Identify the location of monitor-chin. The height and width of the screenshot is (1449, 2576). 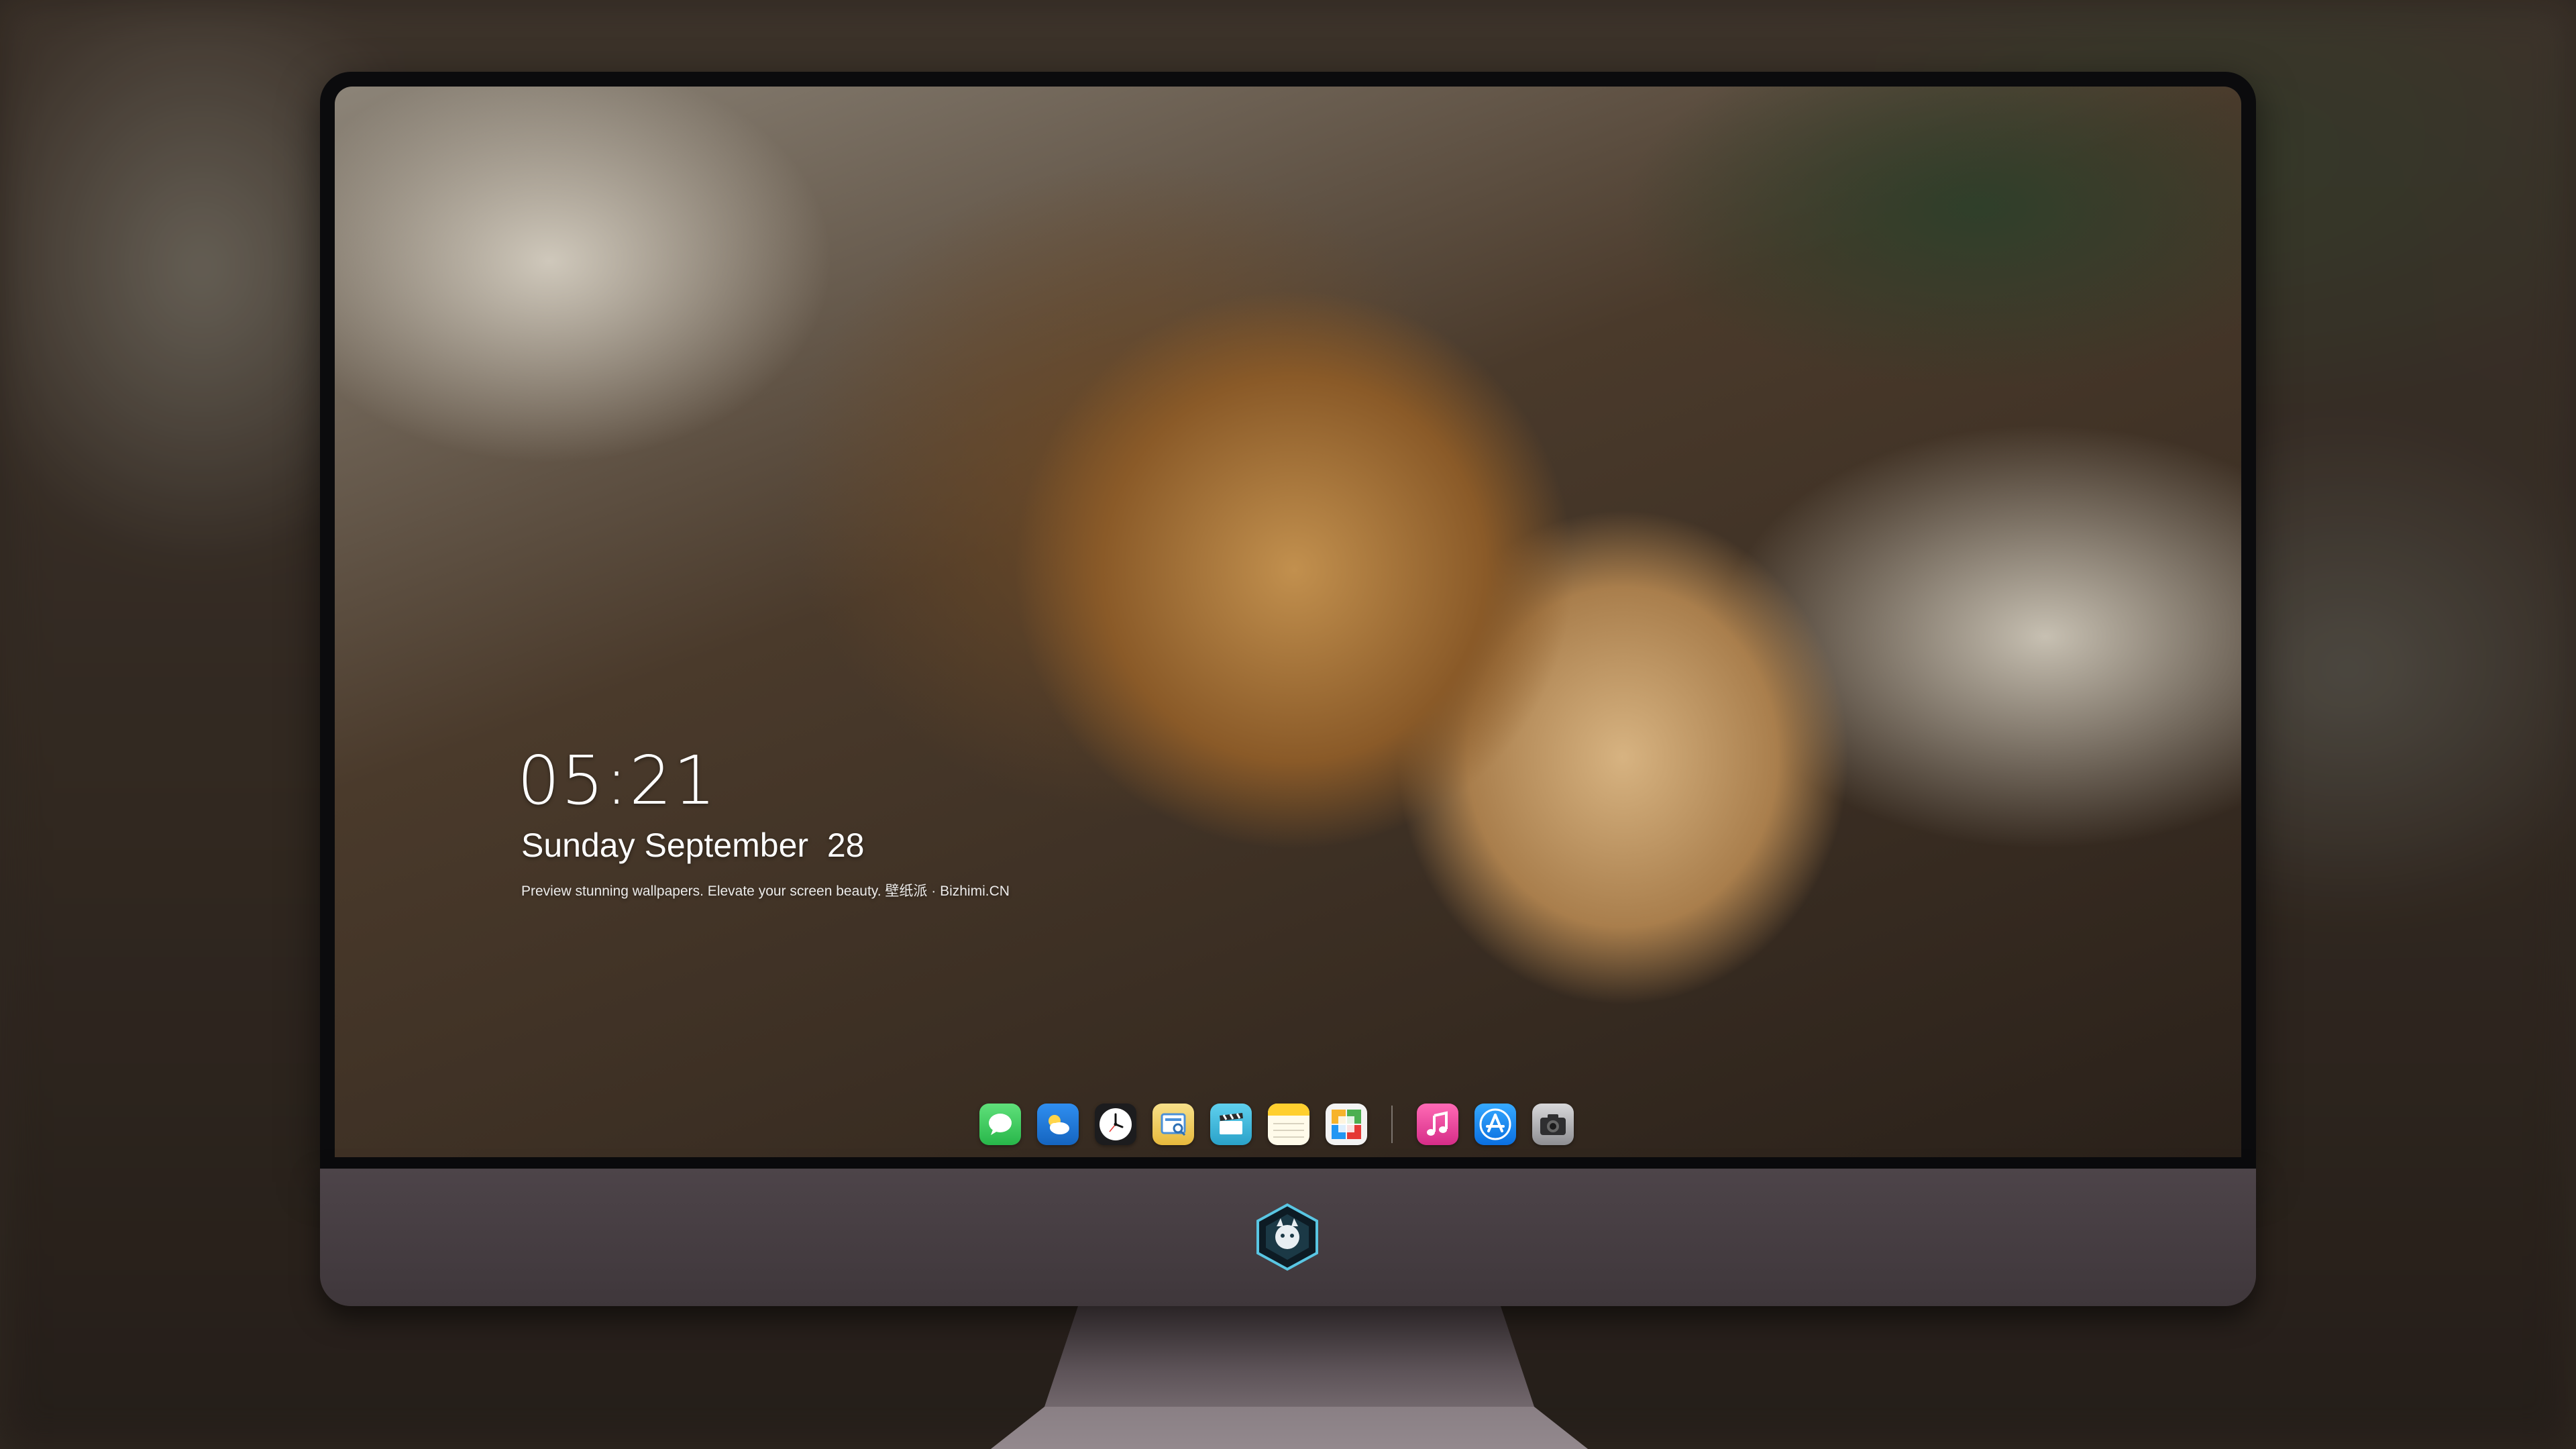
(1288, 1237).